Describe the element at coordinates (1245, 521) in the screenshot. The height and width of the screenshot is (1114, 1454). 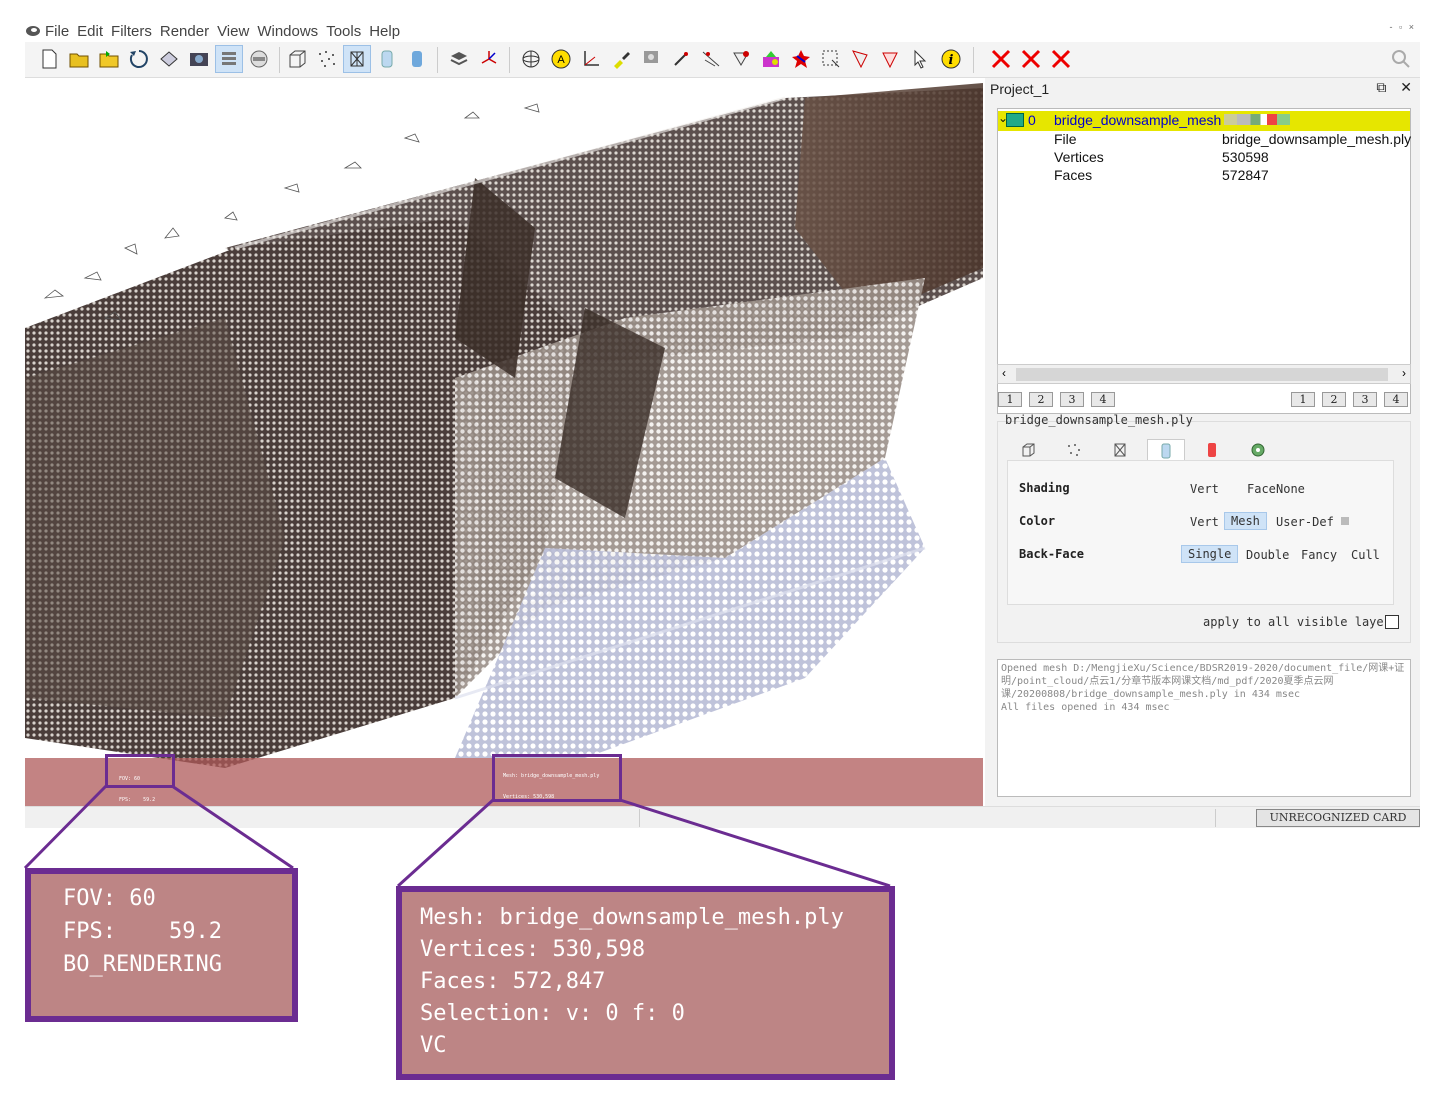
I see `color-mesh: Mesh` at that location.